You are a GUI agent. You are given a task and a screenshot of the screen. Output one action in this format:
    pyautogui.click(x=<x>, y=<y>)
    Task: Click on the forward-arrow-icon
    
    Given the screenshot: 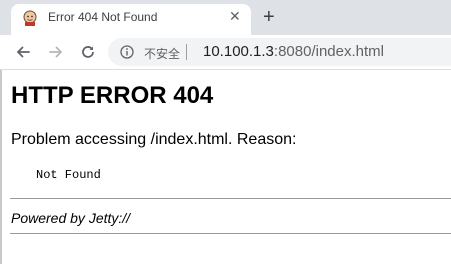 What is the action you would take?
    pyautogui.click(x=56, y=52)
    